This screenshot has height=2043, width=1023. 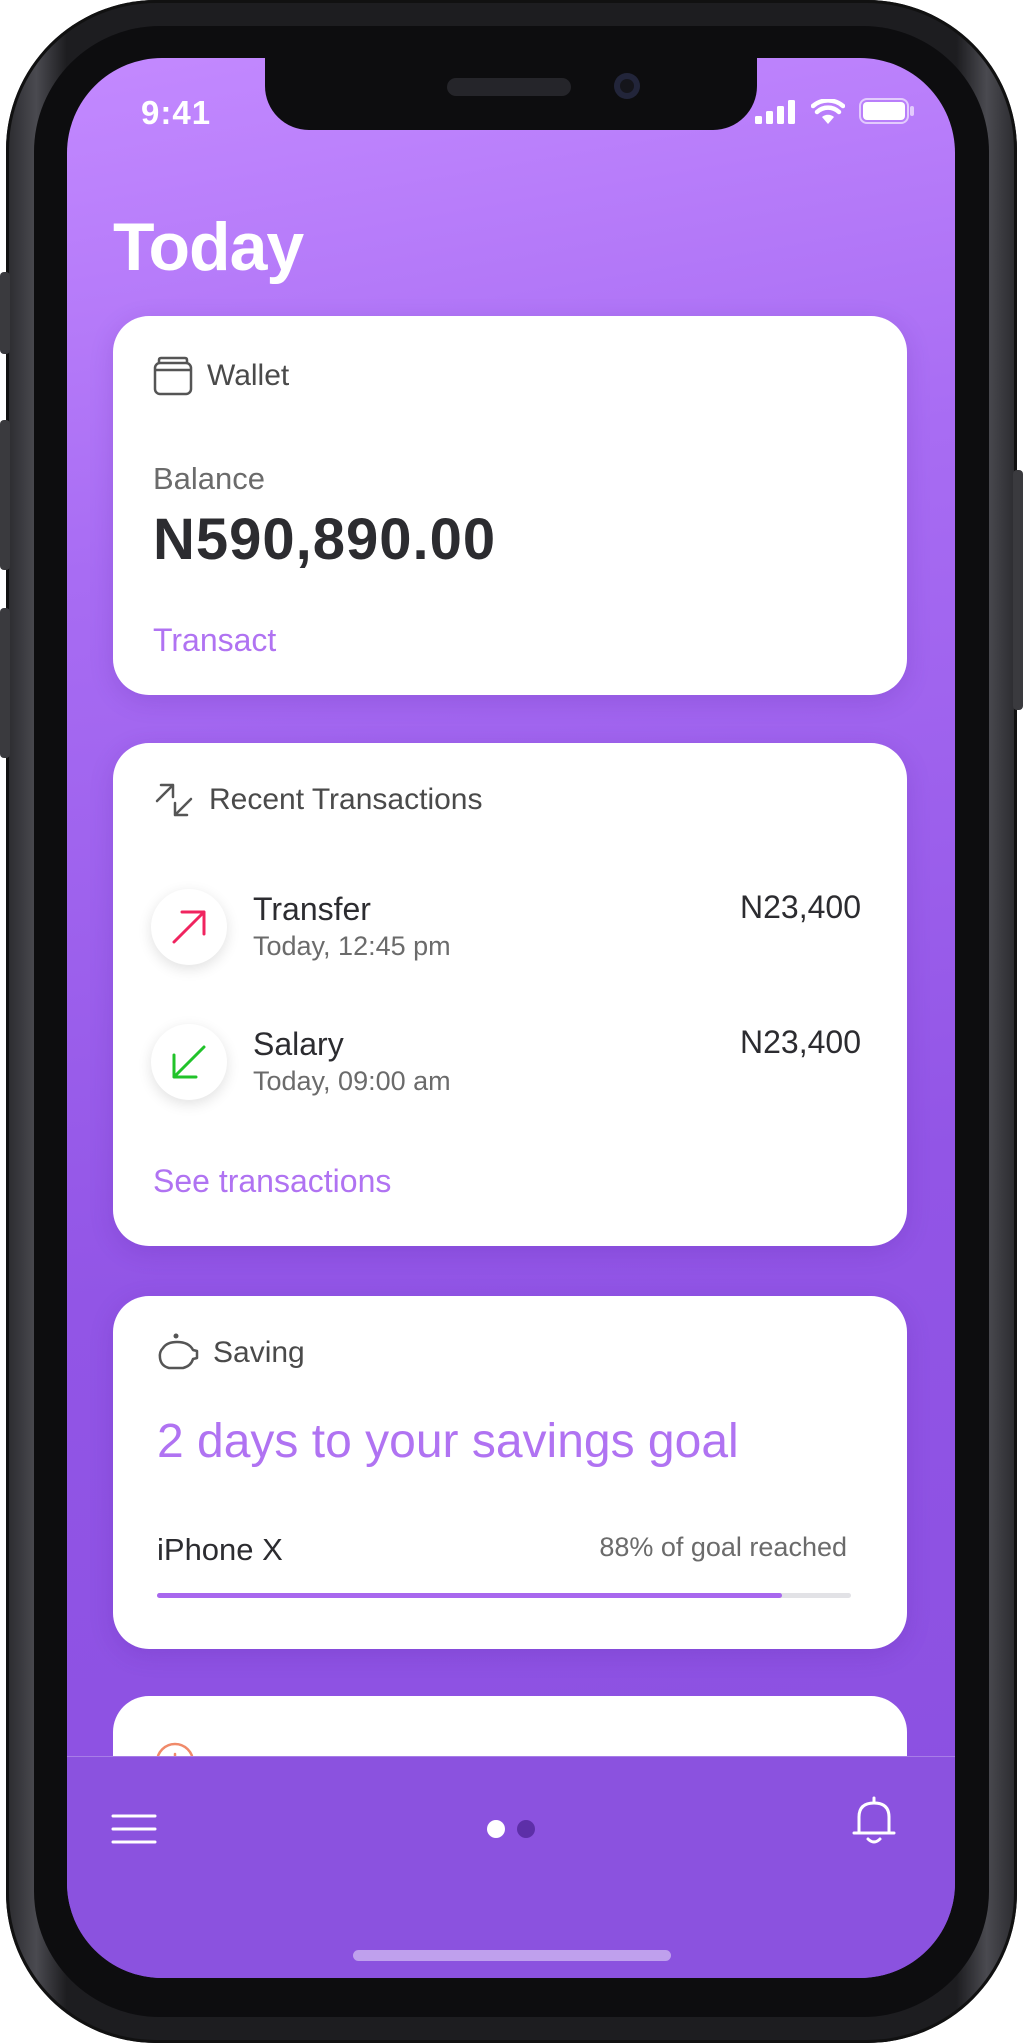 I want to click on bottom-tab-bar, so click(x=511, y=1867).